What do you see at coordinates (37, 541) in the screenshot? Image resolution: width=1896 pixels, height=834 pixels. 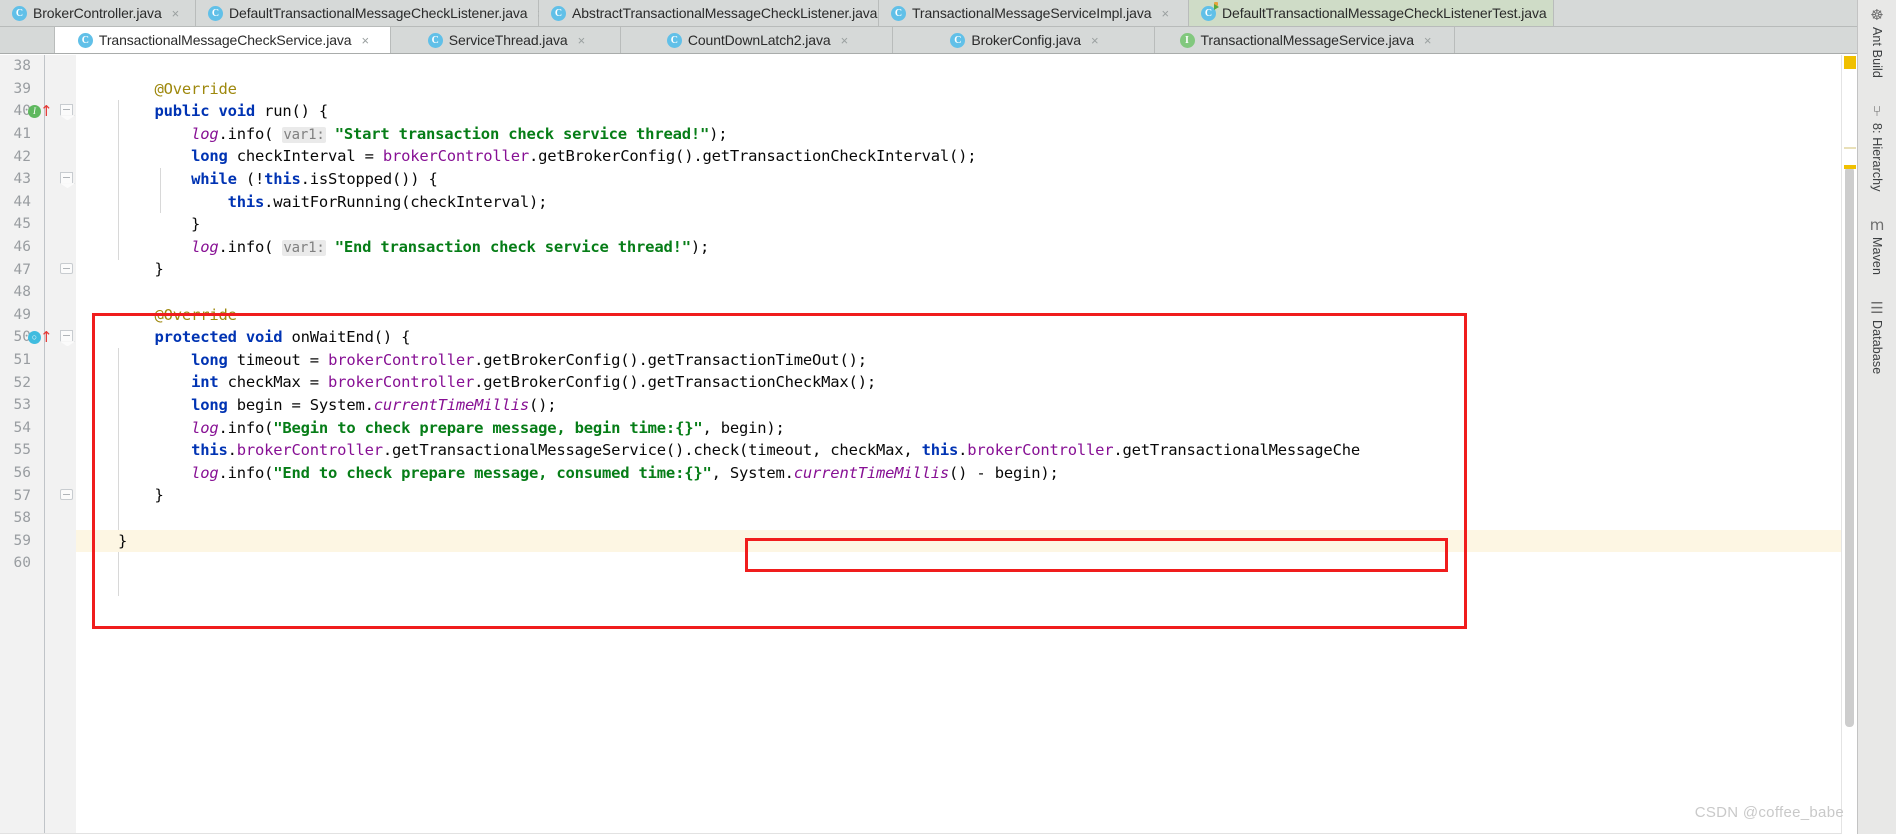 I see `gutter-line: 59` at bounding box center [37, 541].